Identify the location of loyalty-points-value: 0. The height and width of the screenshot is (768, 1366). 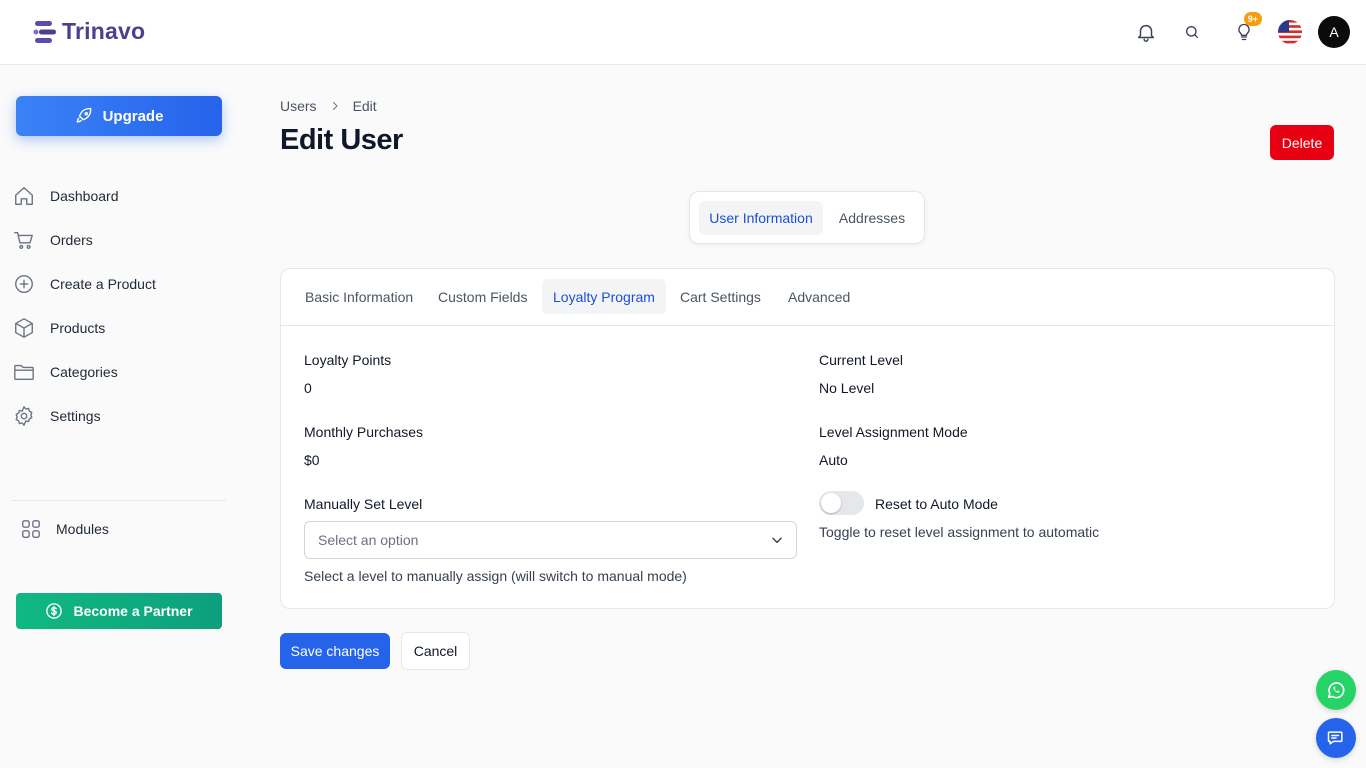
(308, 388).